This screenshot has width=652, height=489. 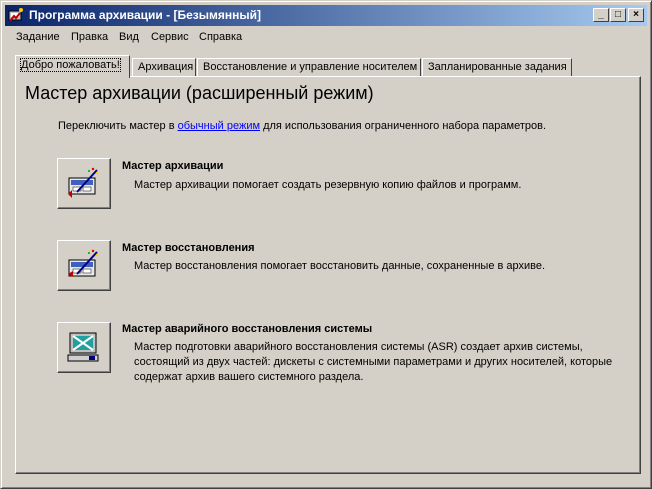 I want to click on tab-welcome-label: Добро пожаловать!, so click(x=70, y=65).